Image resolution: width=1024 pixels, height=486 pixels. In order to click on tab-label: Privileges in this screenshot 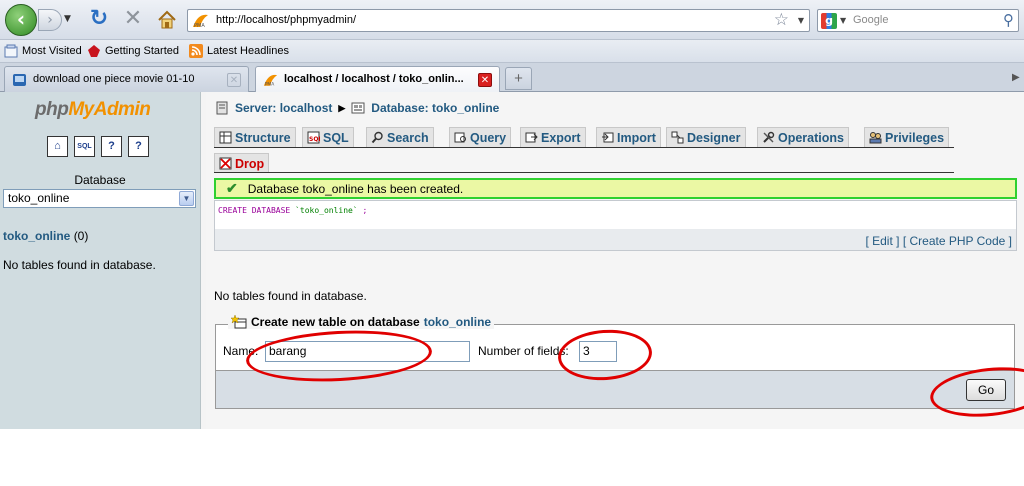, I will do `click(915, 137)`.